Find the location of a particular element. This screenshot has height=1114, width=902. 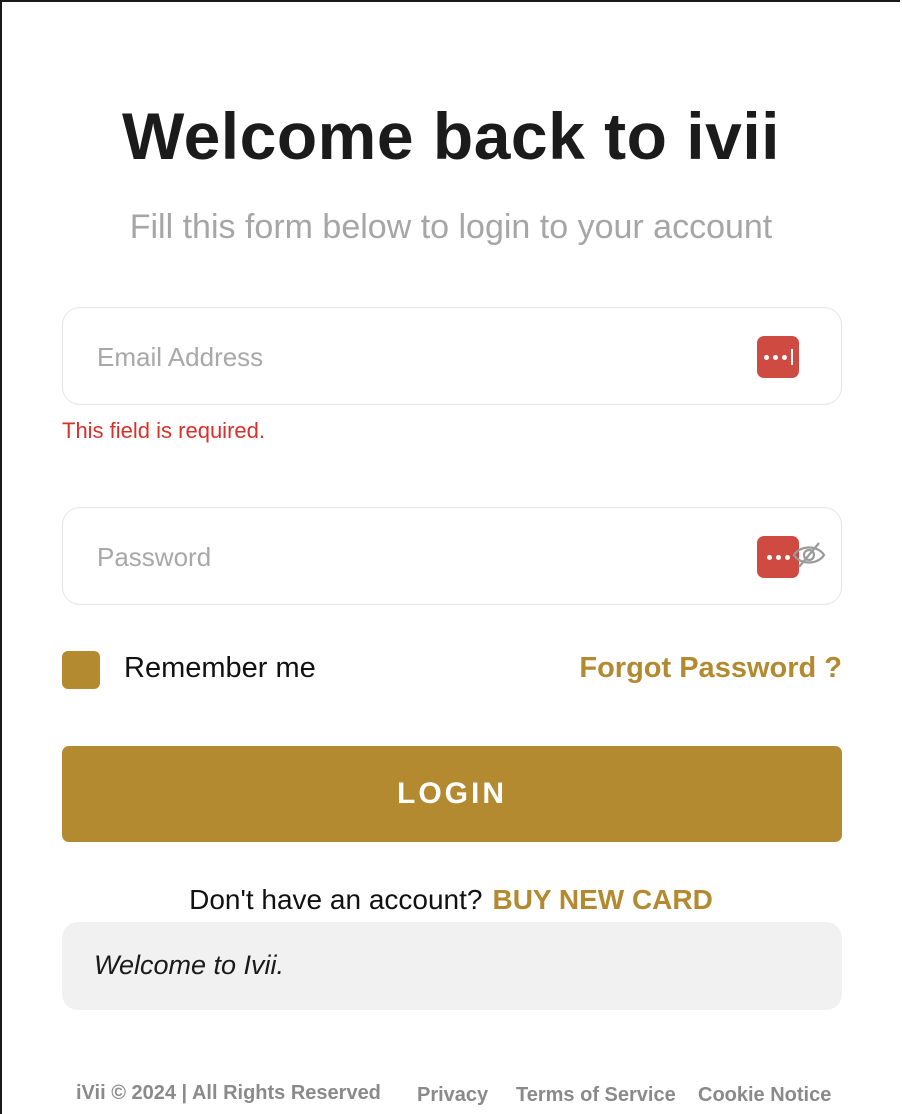

welcome-notice: Welcome to Ivii. is located at coordinates (452, 966).